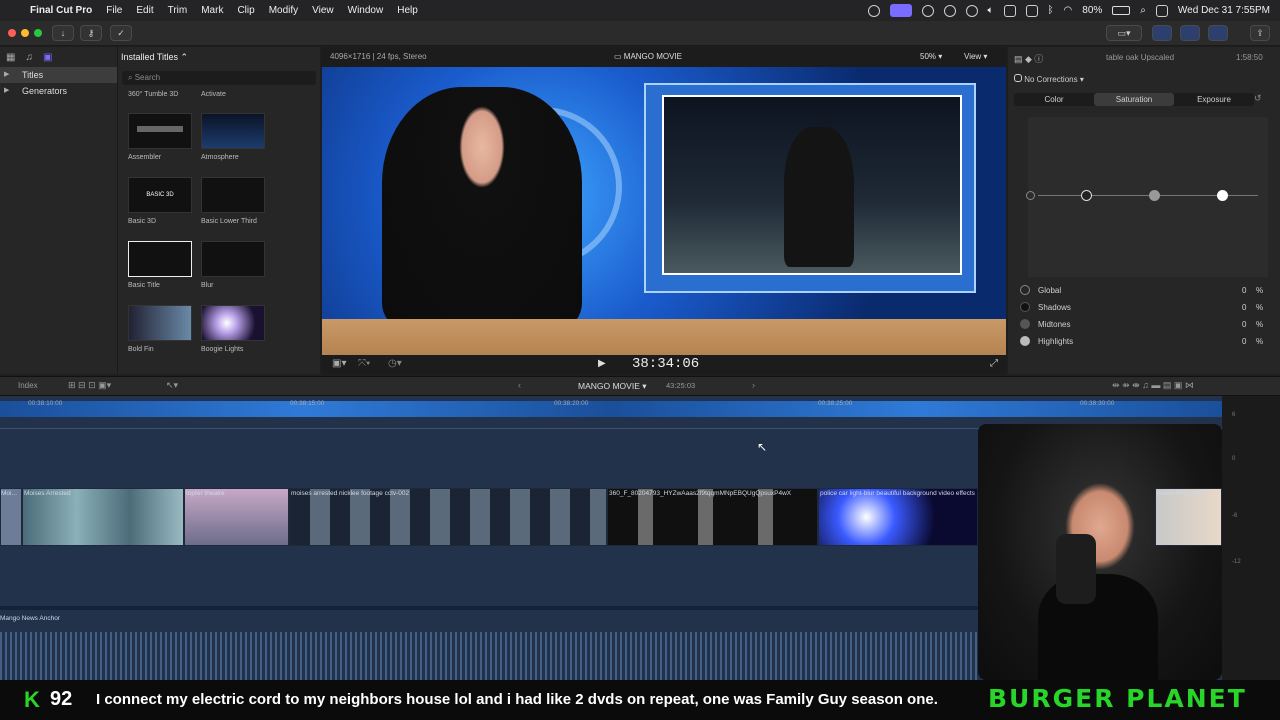 This screenshot has width=1280, height=720. I want to click on ruler-time: 00:38:10:00, so click(45, 403).